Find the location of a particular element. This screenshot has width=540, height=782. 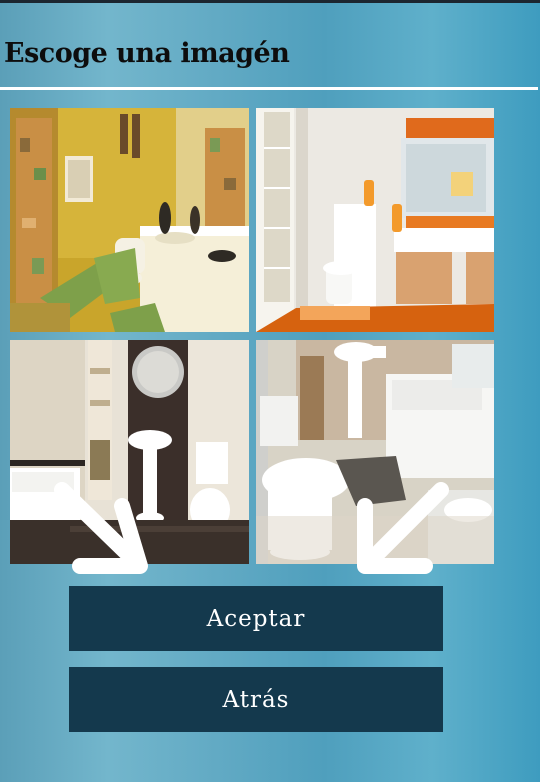

arrow-down-left-icon is located at coordinates (403, 528).